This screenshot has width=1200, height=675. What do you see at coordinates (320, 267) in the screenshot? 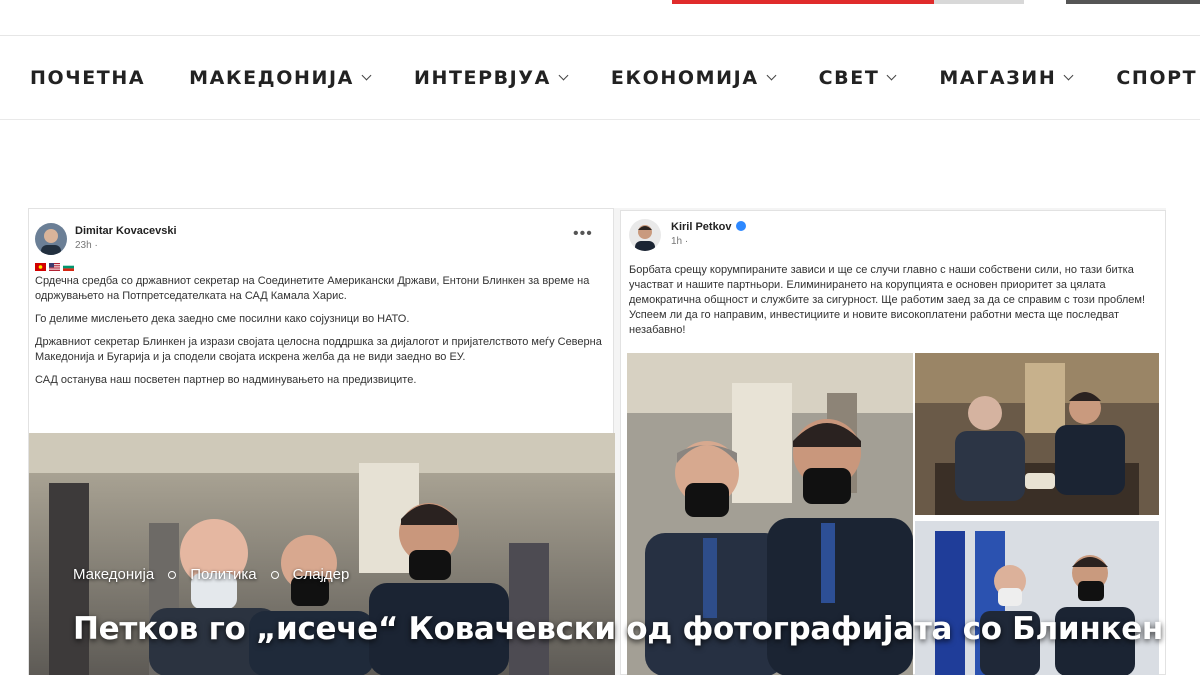
I see `flags-emoji` at bounding box center [320, 267].